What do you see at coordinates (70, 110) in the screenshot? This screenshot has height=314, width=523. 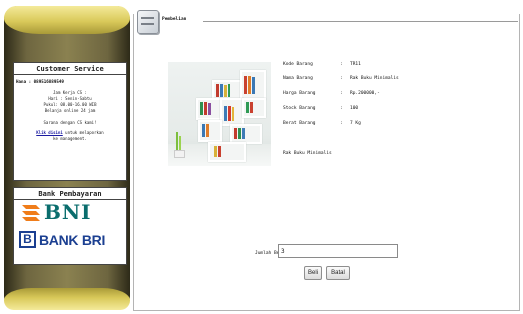 I see `hours-line: Belanja online 24 jam` at bounding box center [70, 110].